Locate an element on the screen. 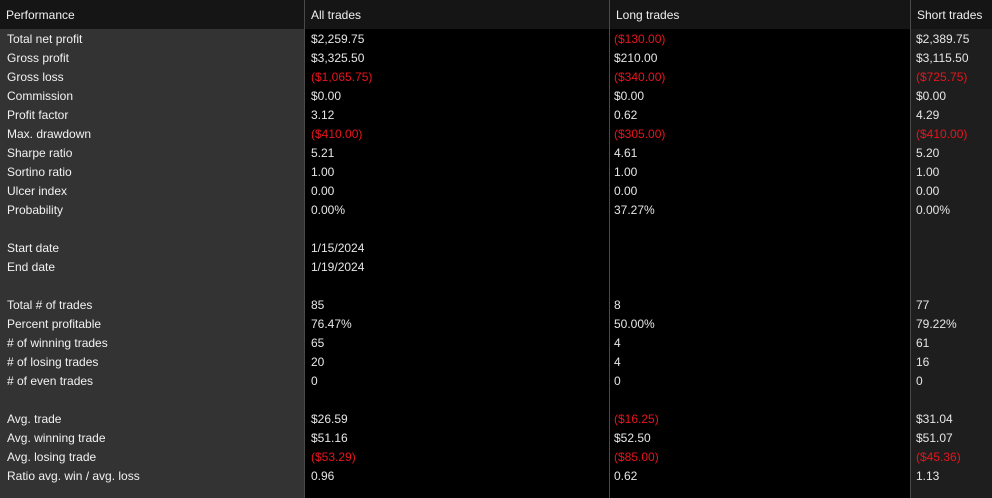  all-trades-value: 85 is located at coordinates (318, 305).